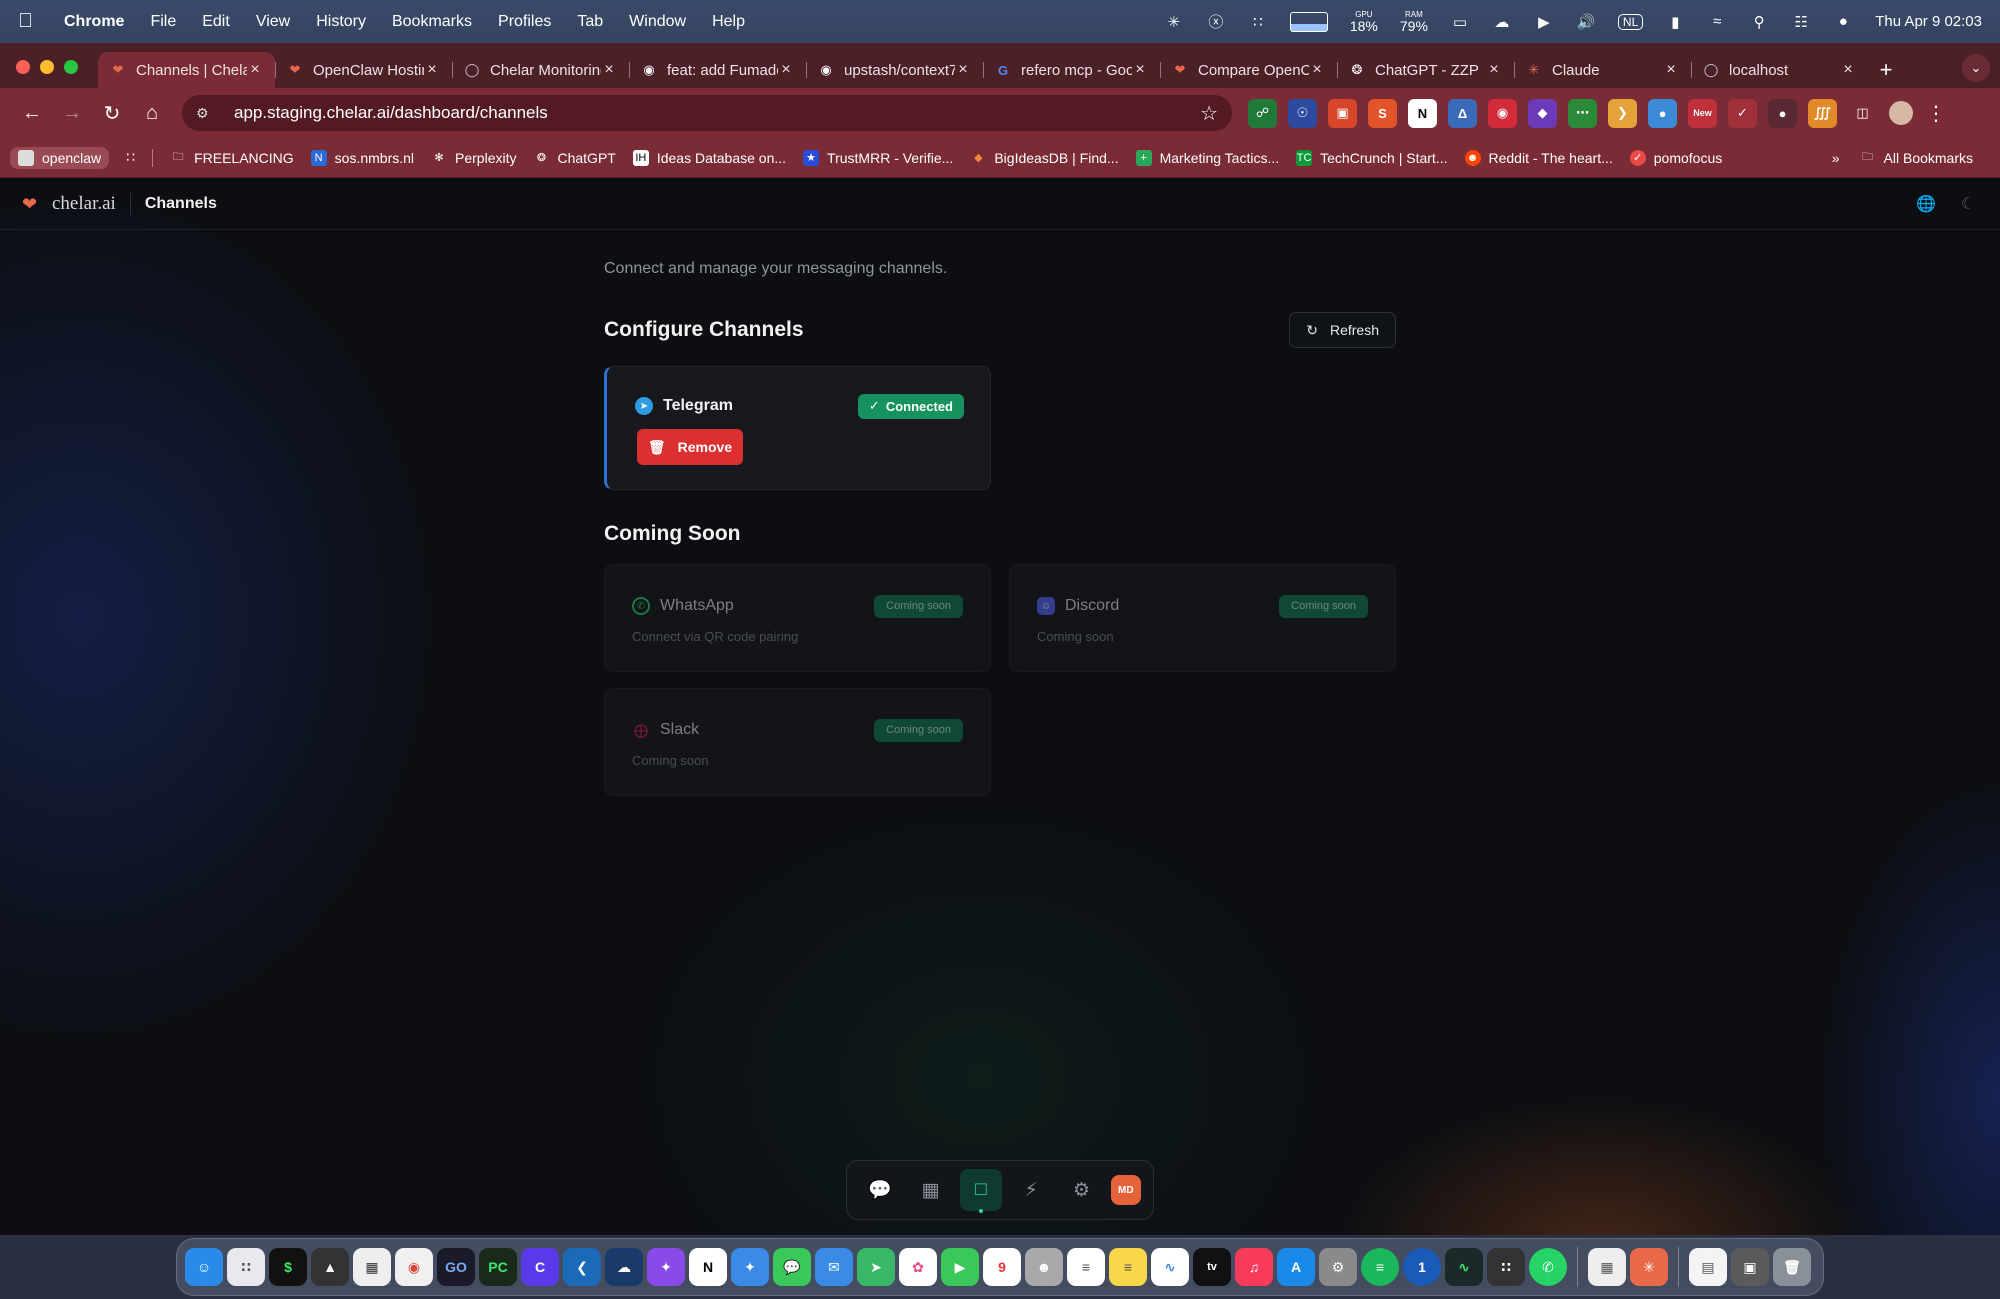 The width and height of the screenshot is (2000, 1299). Describe the element at coordinates (540, 70) in the screenshot. I see `tab-chelar-monitoring: ◯ Chelar Monitoring ×` at that location.